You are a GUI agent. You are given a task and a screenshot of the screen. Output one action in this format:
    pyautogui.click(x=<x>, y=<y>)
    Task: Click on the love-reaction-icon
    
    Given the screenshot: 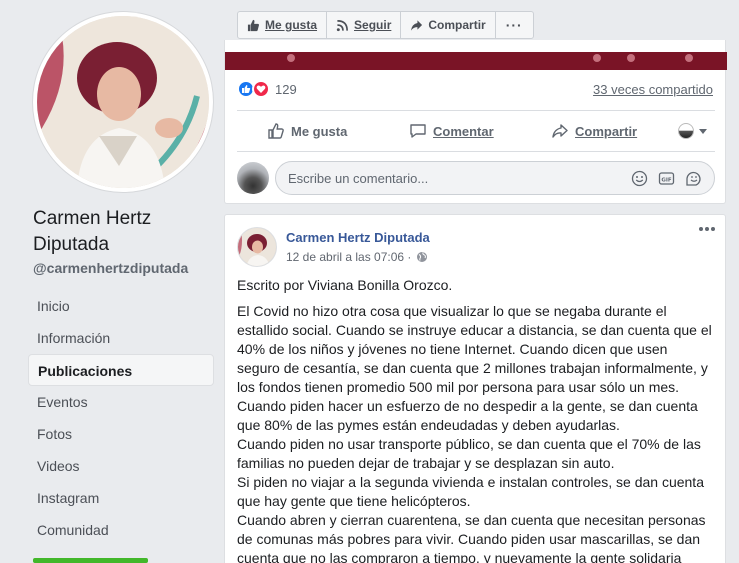 What is the action you would take?
    pyautogui.click(x=261, y=89)
    